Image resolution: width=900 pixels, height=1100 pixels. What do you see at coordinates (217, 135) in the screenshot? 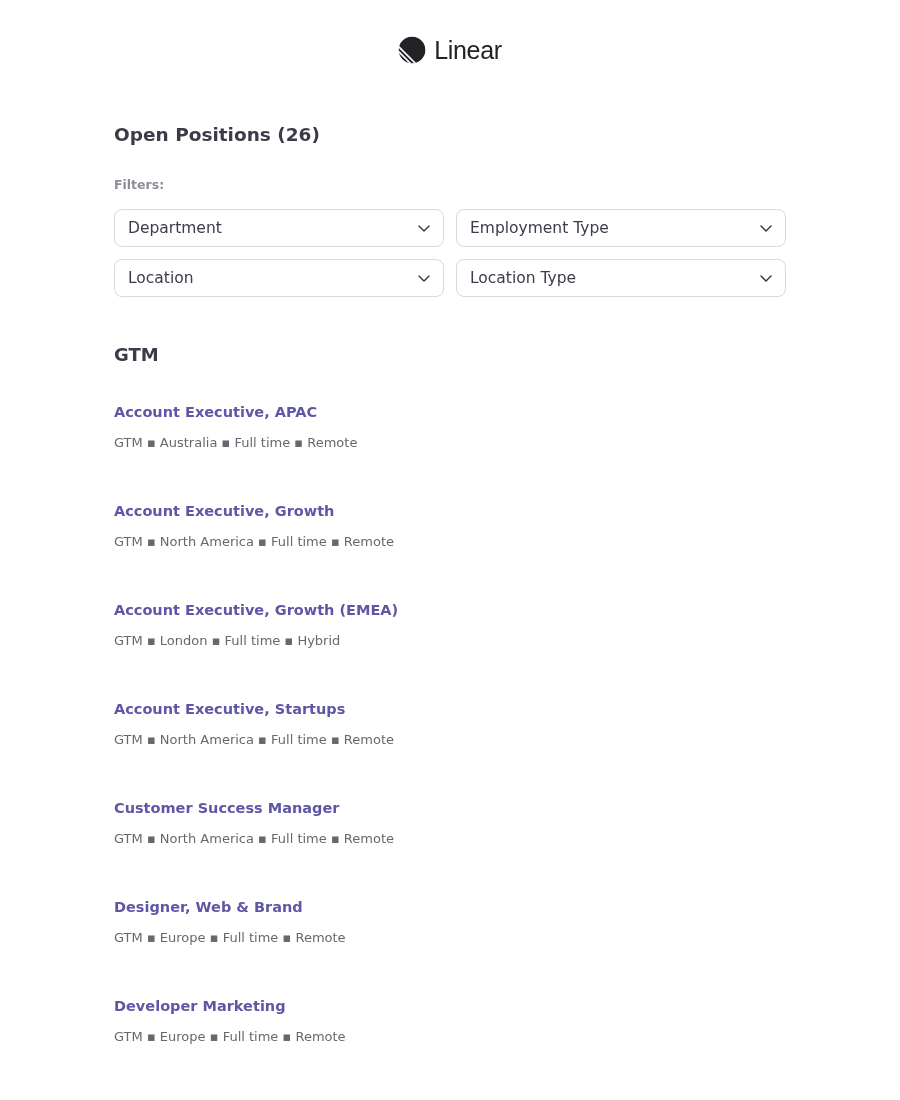
I see `page-heading: Open Positions (26)` at bounding box center [217, 135].